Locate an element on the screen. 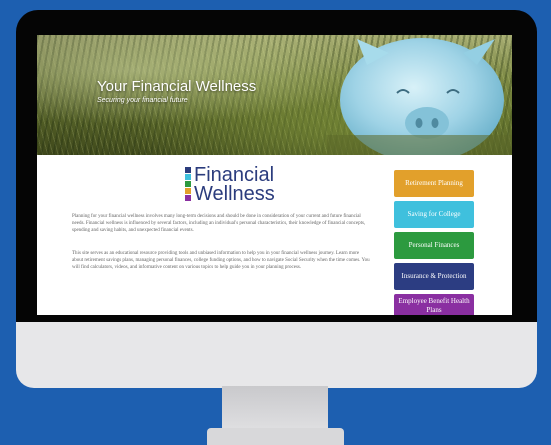  piggy-bank-icon is located at coordinates (419, 96).